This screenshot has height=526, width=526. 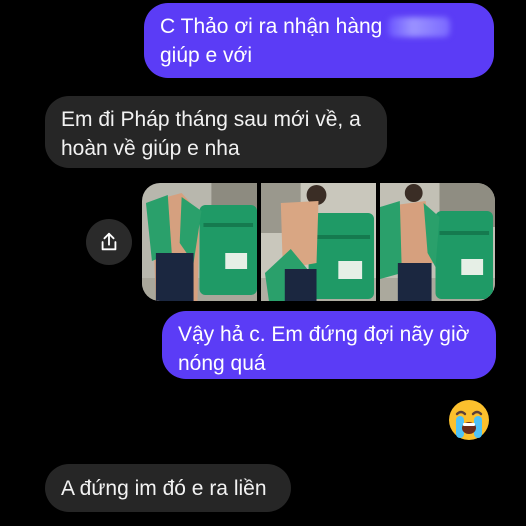 I want to click on message-text: Vậy hả c. Em đứng đợi nãy giờ, so click(x=324, y=334).